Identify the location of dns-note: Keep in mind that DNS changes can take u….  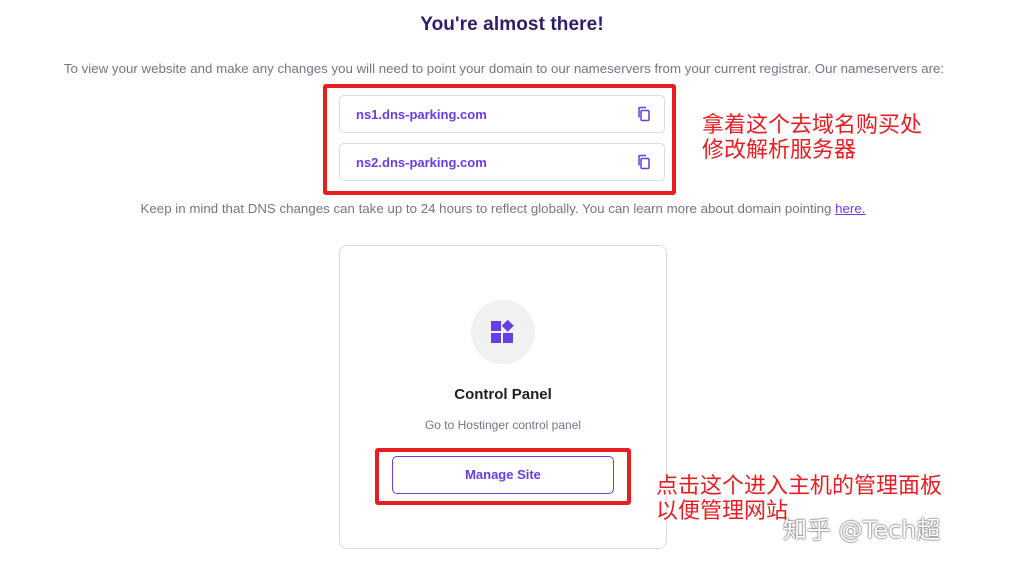
(503, 208).